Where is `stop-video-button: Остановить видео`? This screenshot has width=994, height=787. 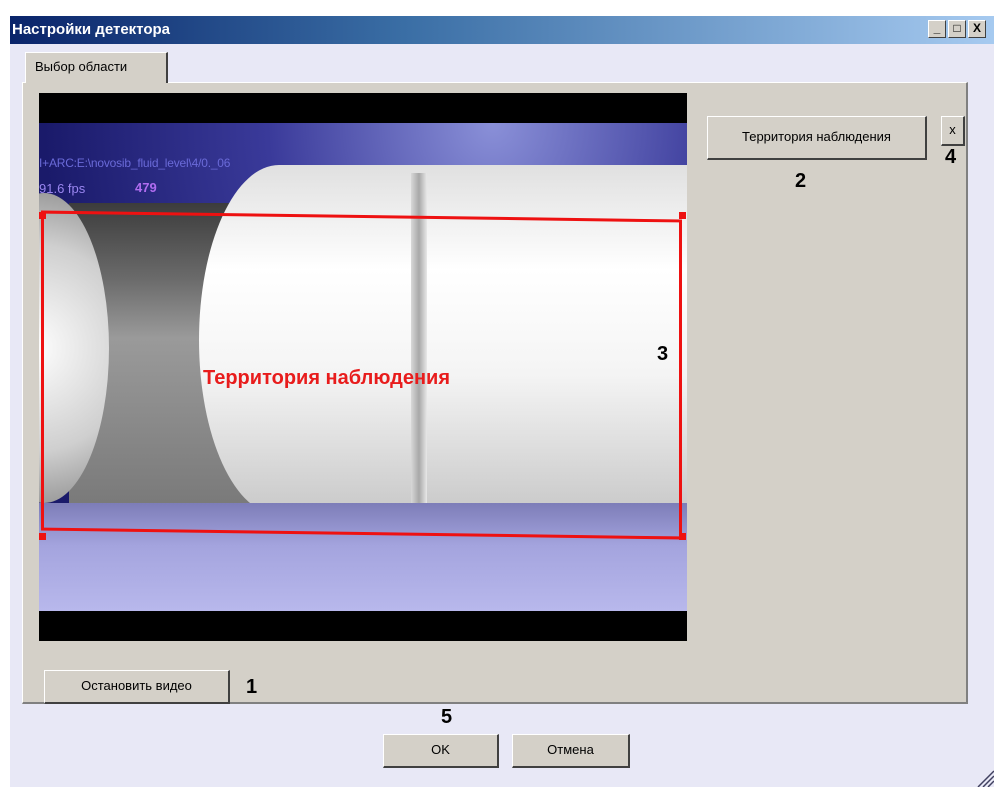 stop-video-button: Остановить видео is located at coordinates (137, 687).